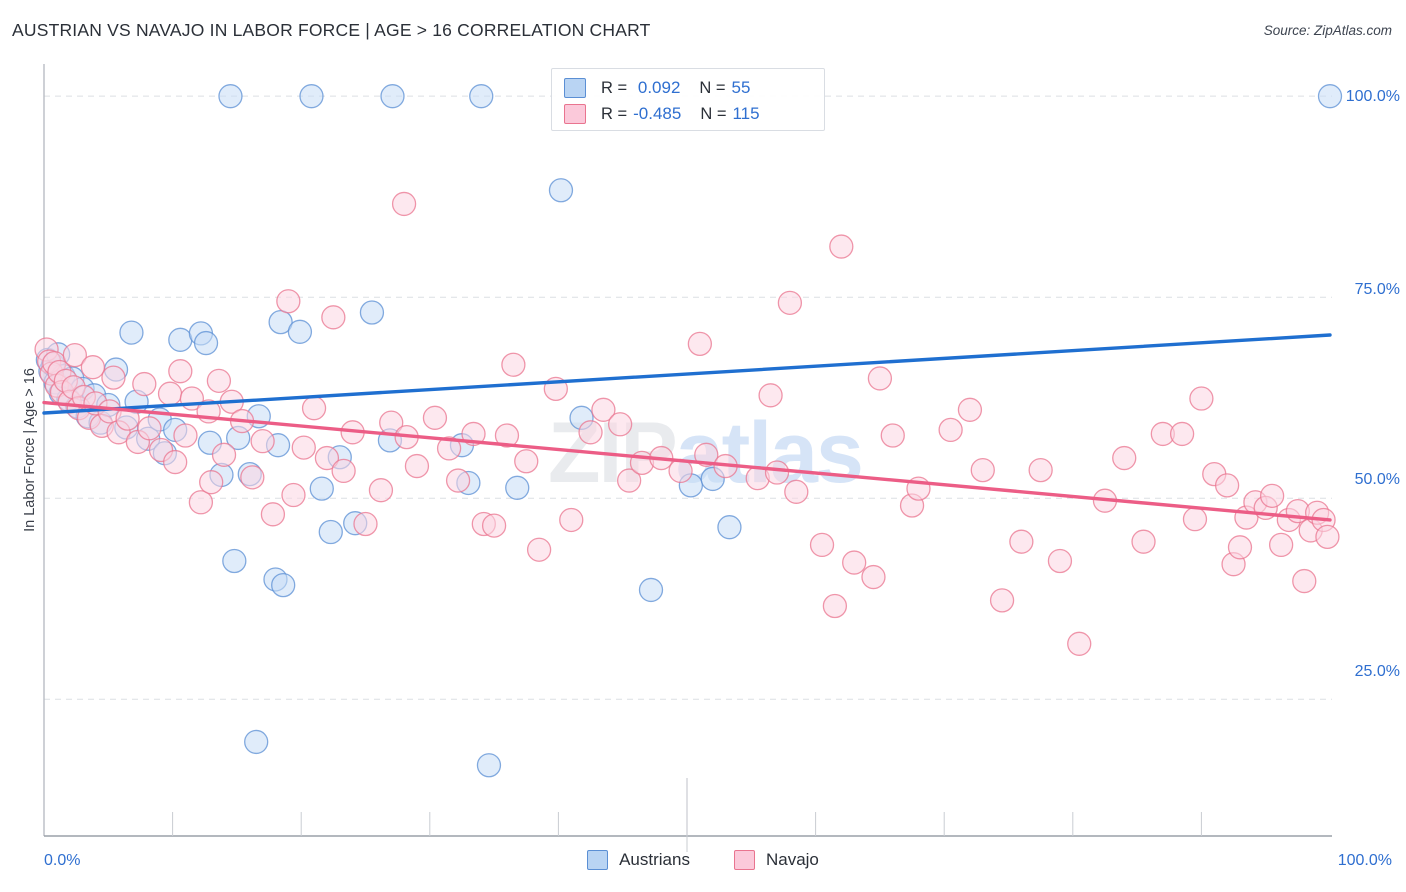 This screenshot has width=1406, height=892. What do you see at coordinates (792, 859) in the screenshot?
I see `legend-label-navajo: Navajo` at bounding box center [792, 859].